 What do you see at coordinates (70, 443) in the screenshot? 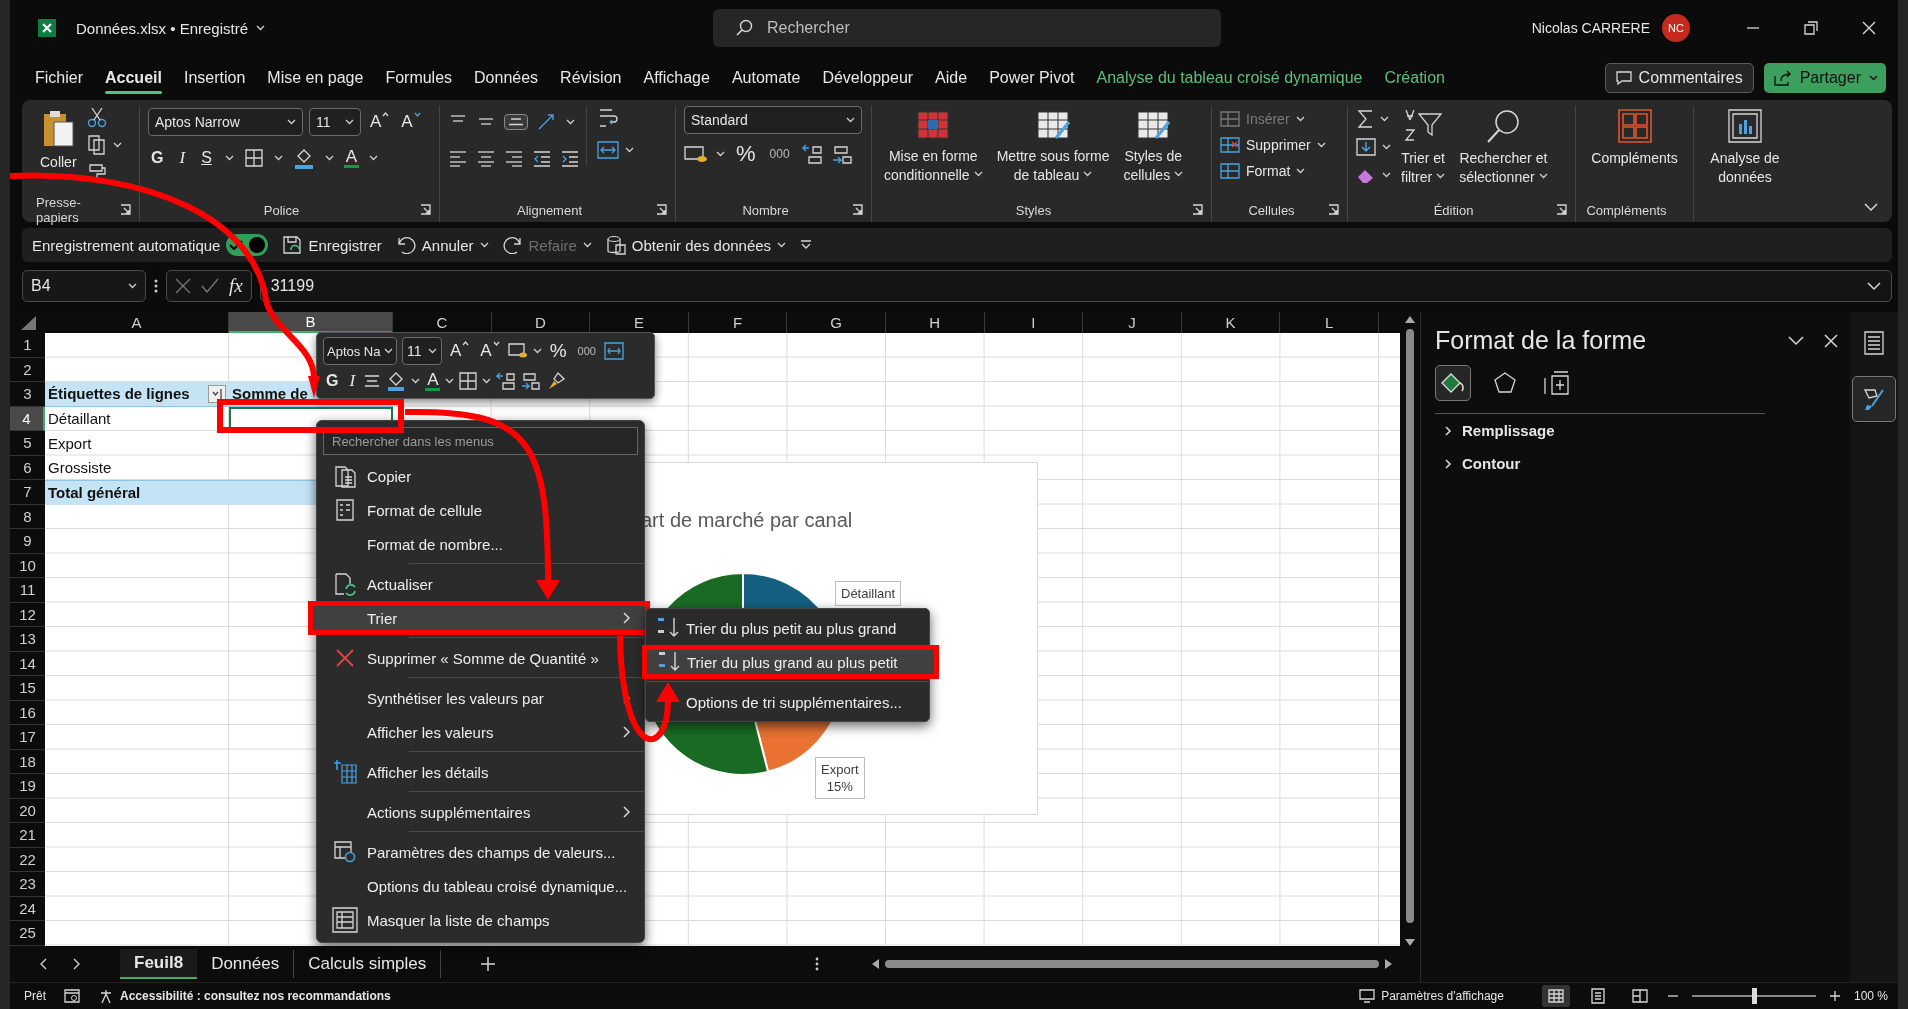
I see `table-cell-text: Export` at bounding box center [70, 443].